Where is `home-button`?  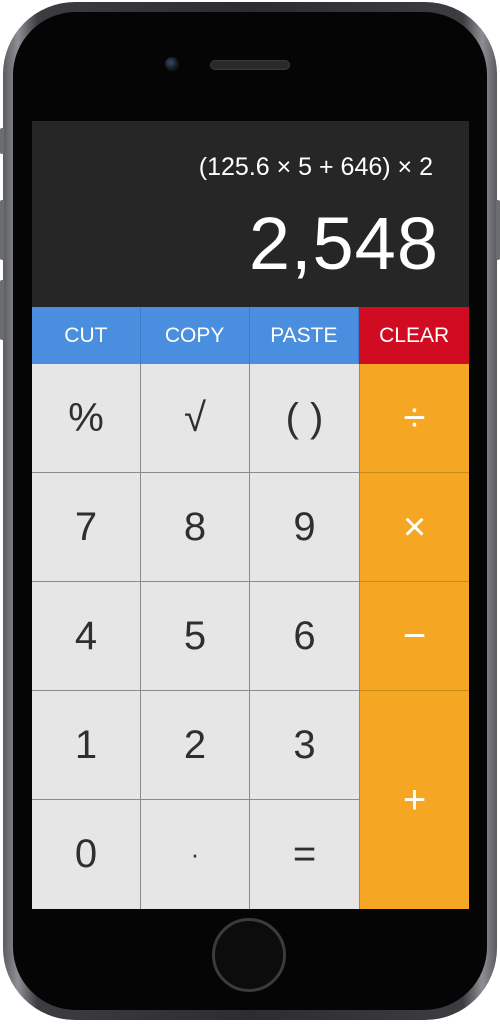
home-button is located at coordinates (249, 955).